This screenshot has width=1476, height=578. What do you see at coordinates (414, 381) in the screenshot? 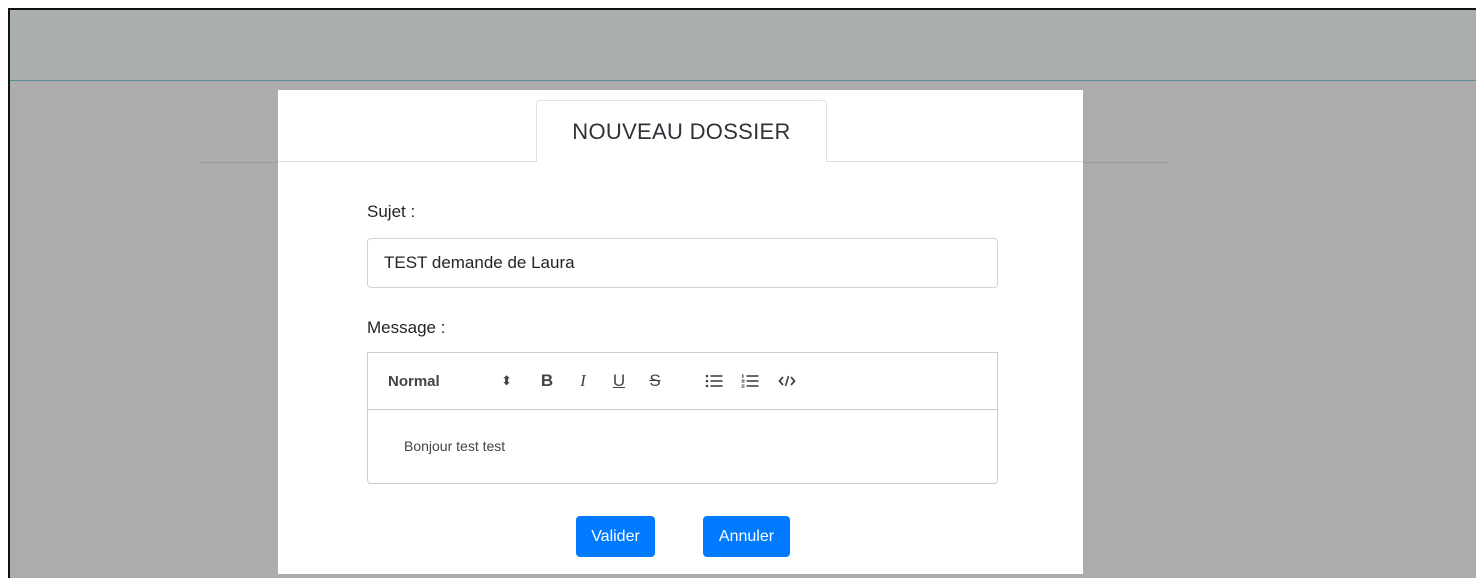
I see `format-select-label: Normal` at bounding box center [414, 381].